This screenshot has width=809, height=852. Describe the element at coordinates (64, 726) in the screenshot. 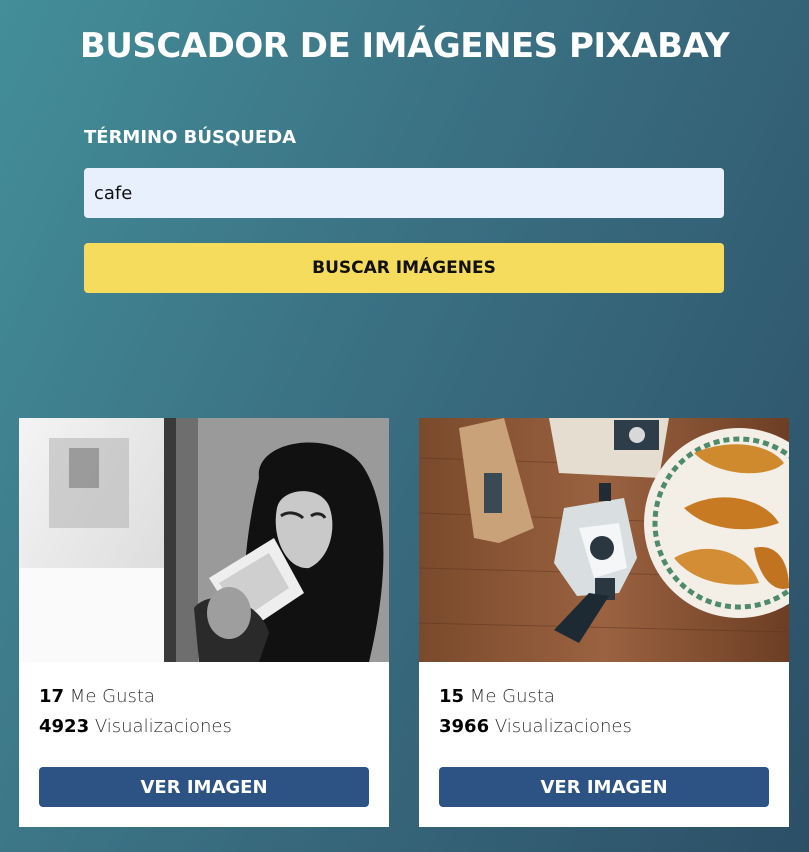

I see `views-count: 4923` at that location.